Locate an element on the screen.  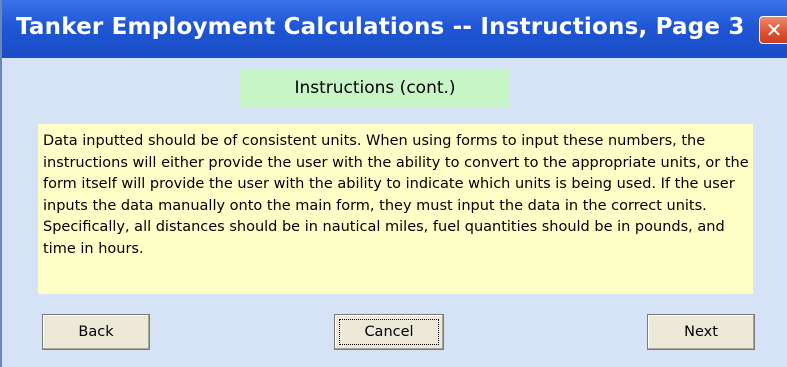
back-button: Back is located at coordinates (96, 332).